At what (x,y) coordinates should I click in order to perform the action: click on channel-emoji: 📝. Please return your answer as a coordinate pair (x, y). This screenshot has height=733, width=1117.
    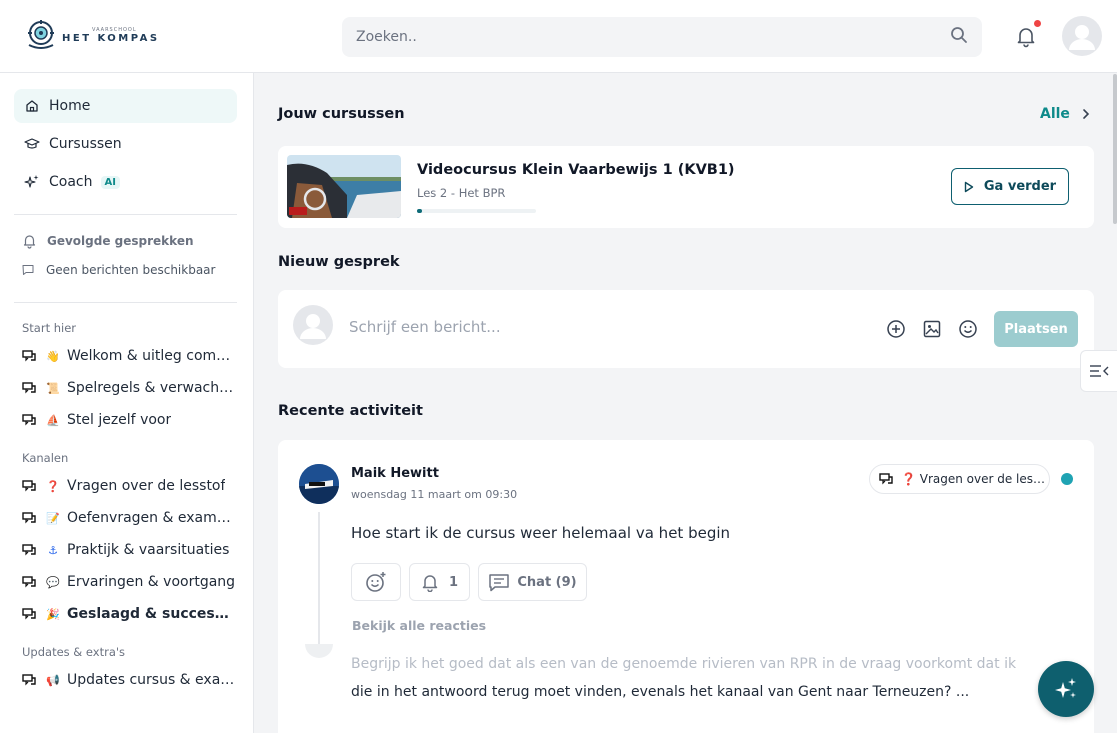
    Looking at the image, I should click on (53, 518).